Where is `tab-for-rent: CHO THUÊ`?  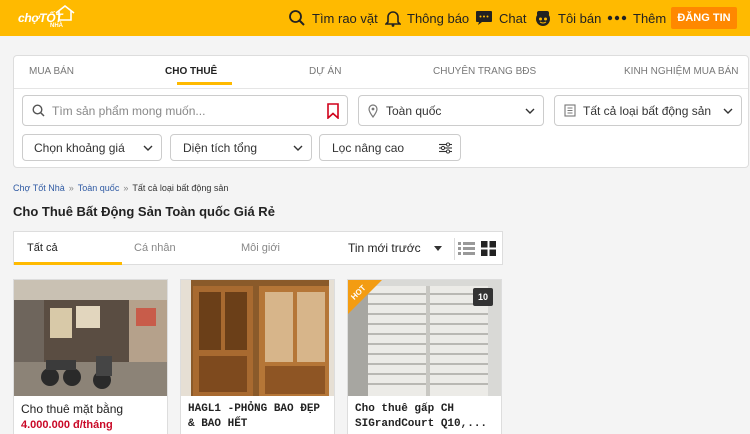
tab-for-rent: CHO THUÊ is located at coordinates (191, 71).